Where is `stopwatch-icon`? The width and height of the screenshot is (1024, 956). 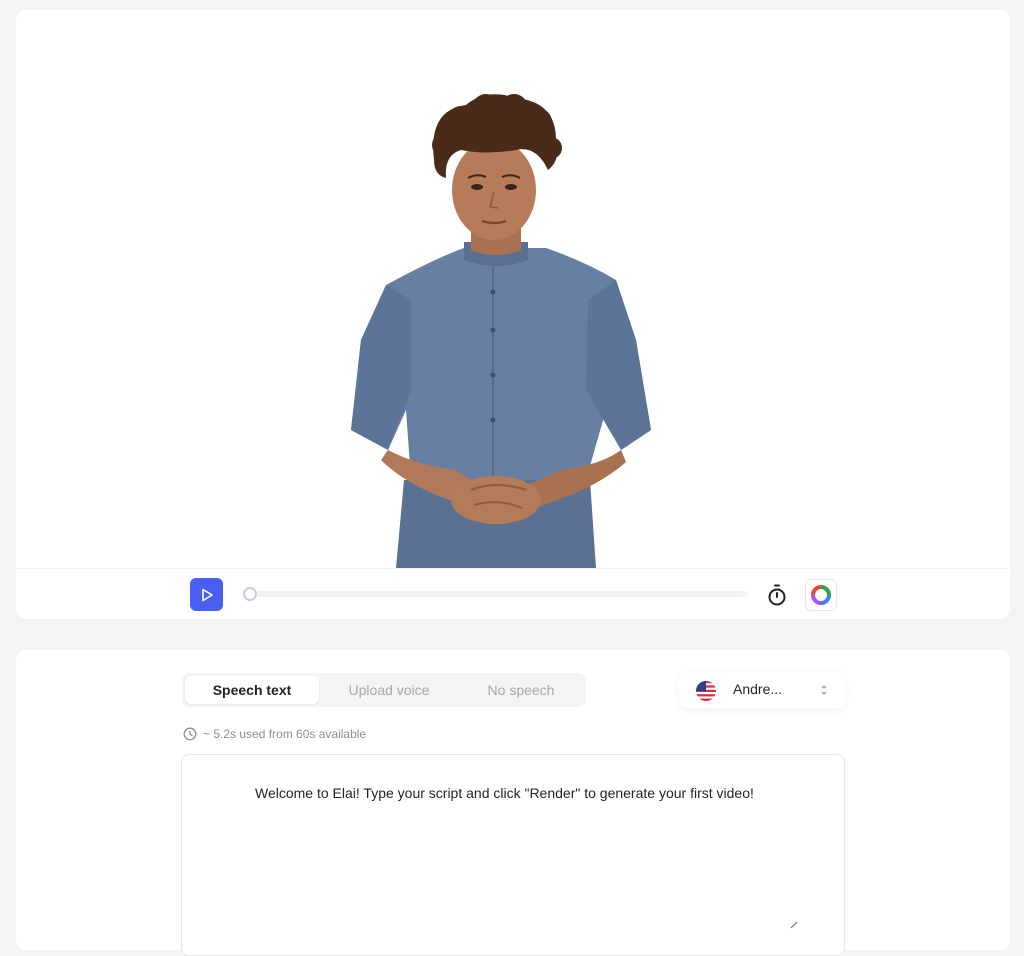 stopwatch-icon is located at coordinates (777, 595).